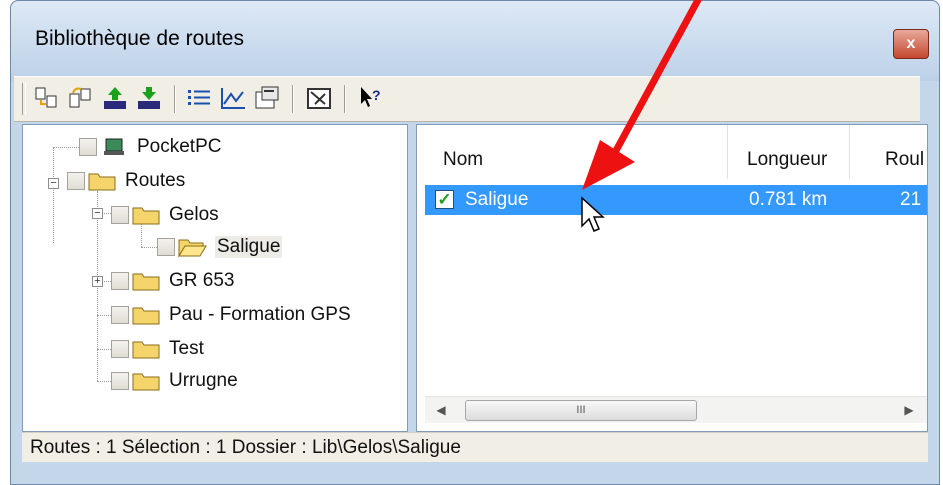 The image size is (943, 485). Describe the element at coordinates (24, 99) in the screenshot. I see `toolbar-grip` at that location.